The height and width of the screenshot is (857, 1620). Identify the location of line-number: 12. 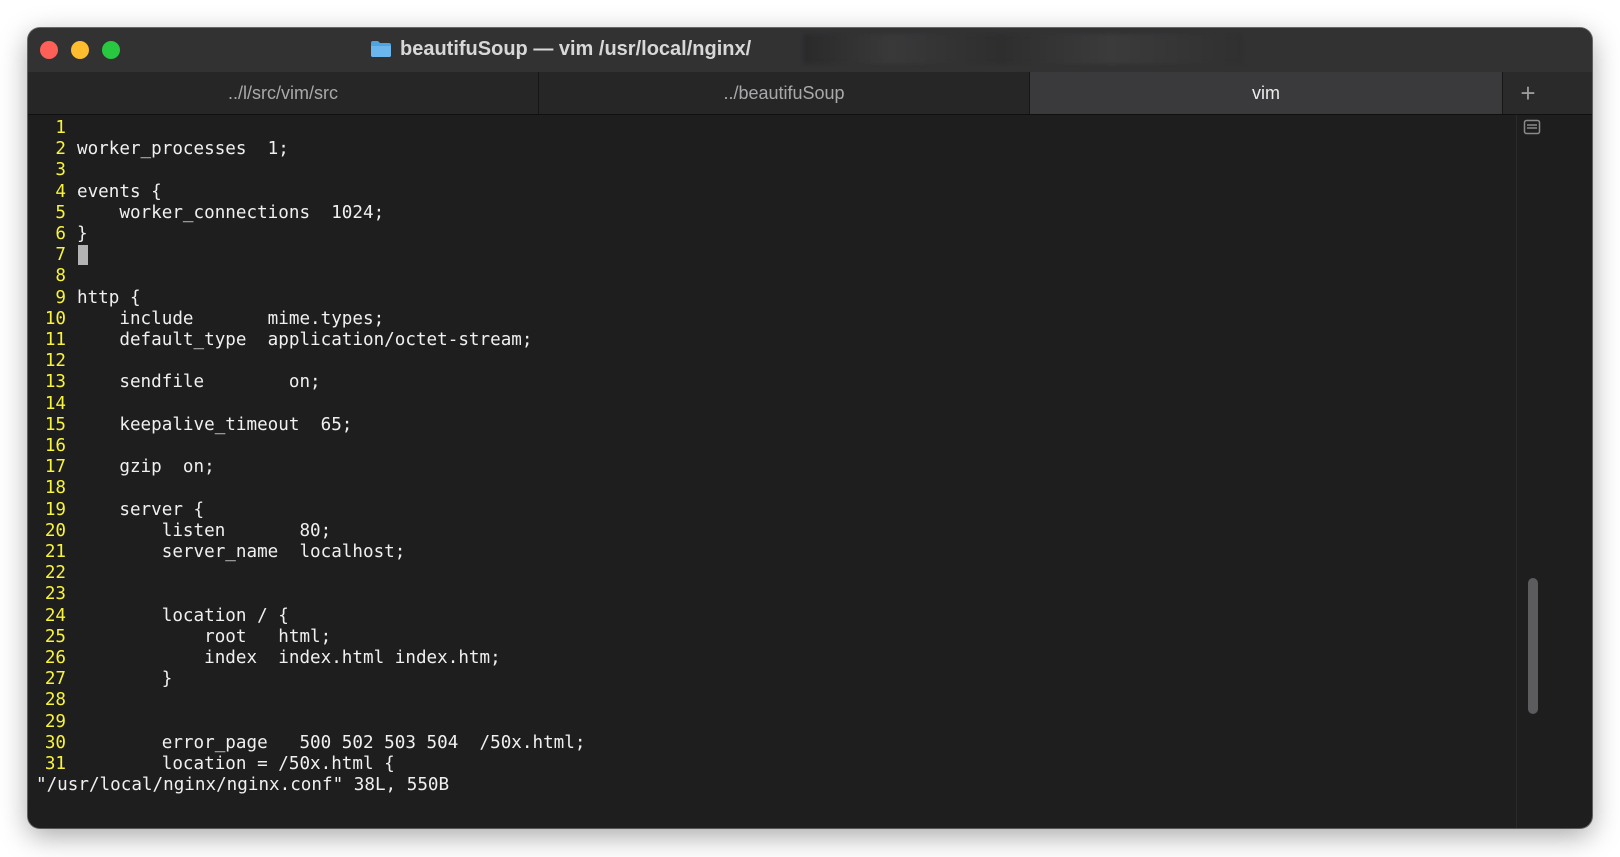
(55, 361).